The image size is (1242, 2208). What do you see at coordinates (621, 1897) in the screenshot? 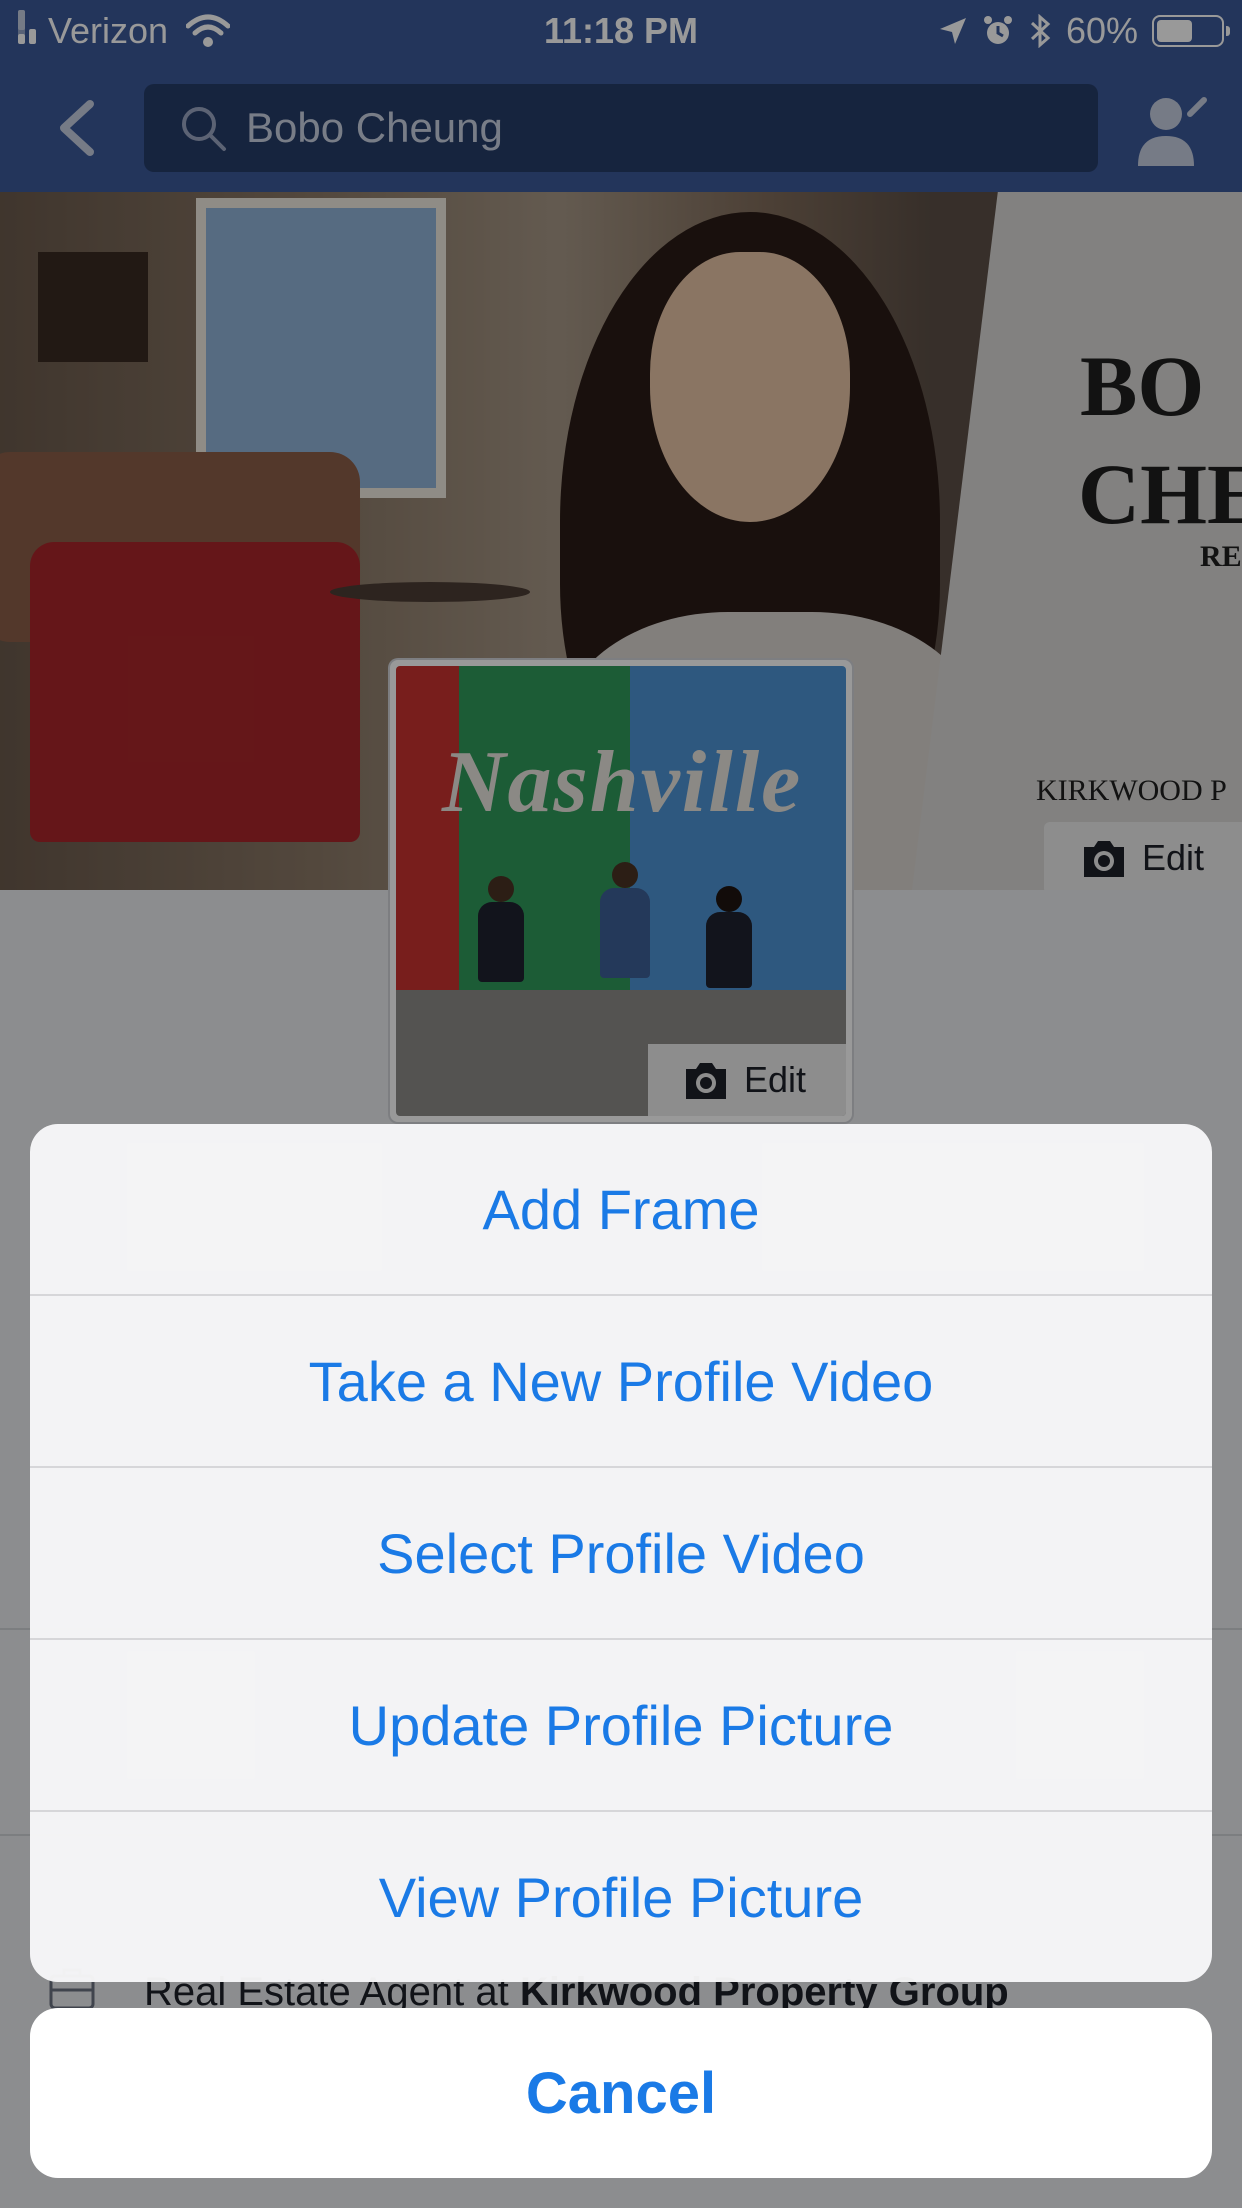
I see `view-profile-picture-button: View Profile Picture` at bounding box center [621, 1897].